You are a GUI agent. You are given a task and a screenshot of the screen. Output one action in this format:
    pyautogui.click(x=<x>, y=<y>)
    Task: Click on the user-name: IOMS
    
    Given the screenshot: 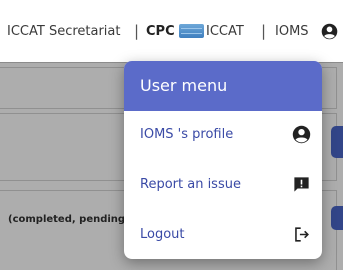 What is the action you would take?
    pyautogui.click(x=292, y=31)
    